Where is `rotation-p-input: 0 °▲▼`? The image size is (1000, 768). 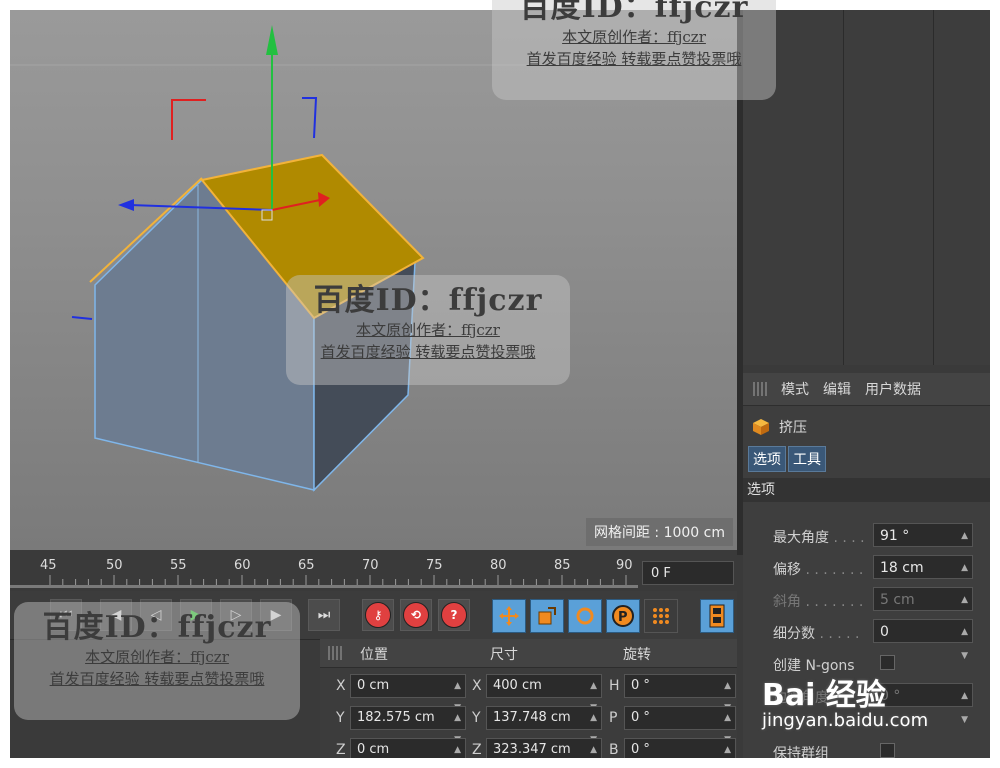
rotation-p-input: 0 °▲▼ is located at coordinates (680, 725).